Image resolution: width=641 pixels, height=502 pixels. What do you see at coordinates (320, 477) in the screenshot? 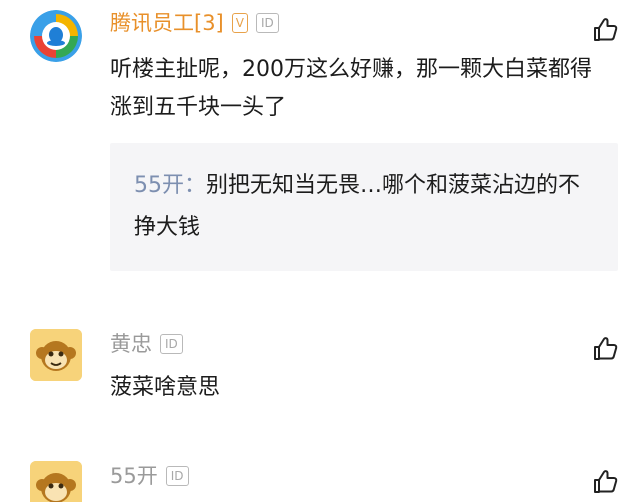
I see `comment-item: 55开 ID` at bounding box center [320, 477].